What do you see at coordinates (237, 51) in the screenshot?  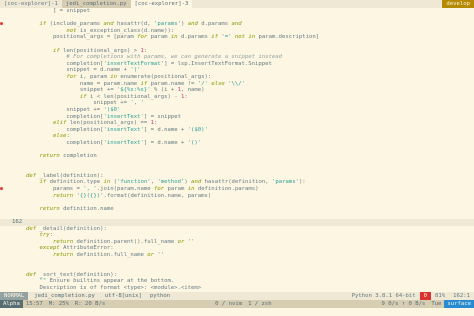 I see `code-line: if len(positional_args) > 1:` at bounding box center [237, 51].